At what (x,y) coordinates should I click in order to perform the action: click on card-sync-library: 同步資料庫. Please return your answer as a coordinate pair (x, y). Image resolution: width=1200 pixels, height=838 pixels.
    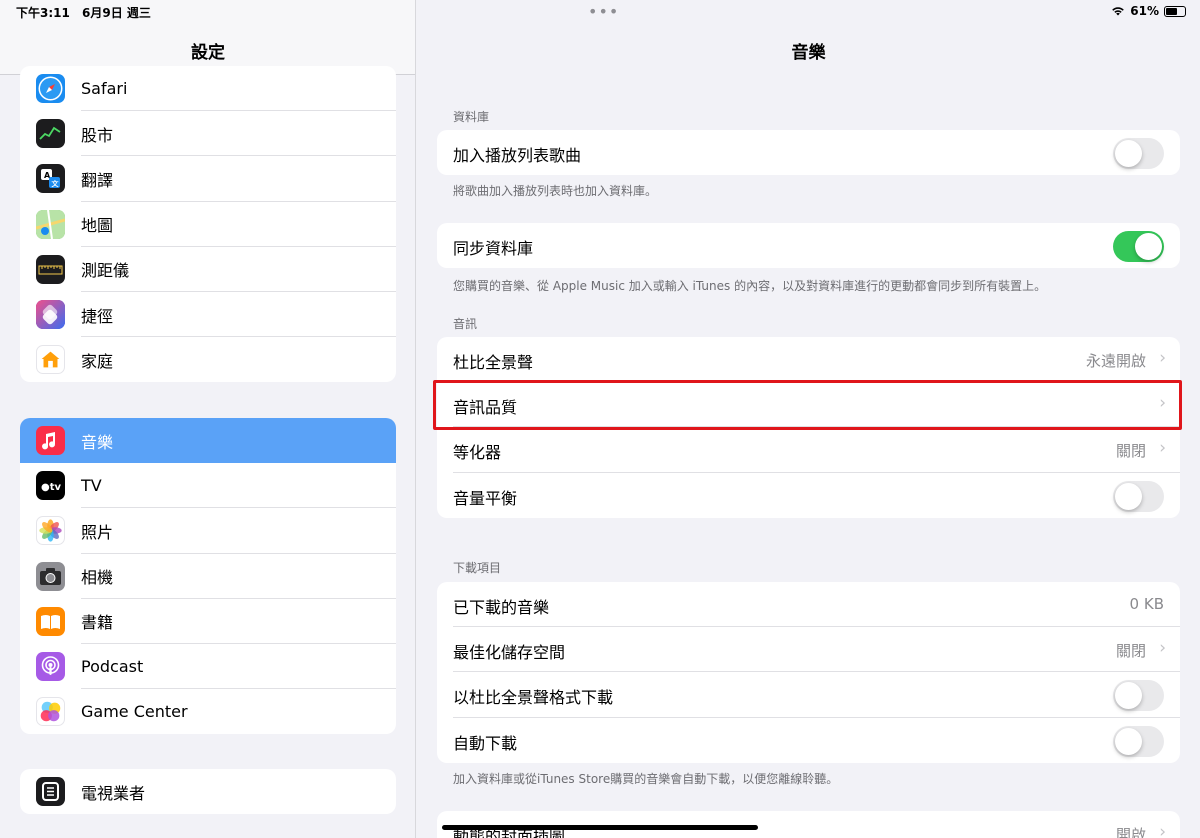
    Looking at the image, I should click on (808, 246).